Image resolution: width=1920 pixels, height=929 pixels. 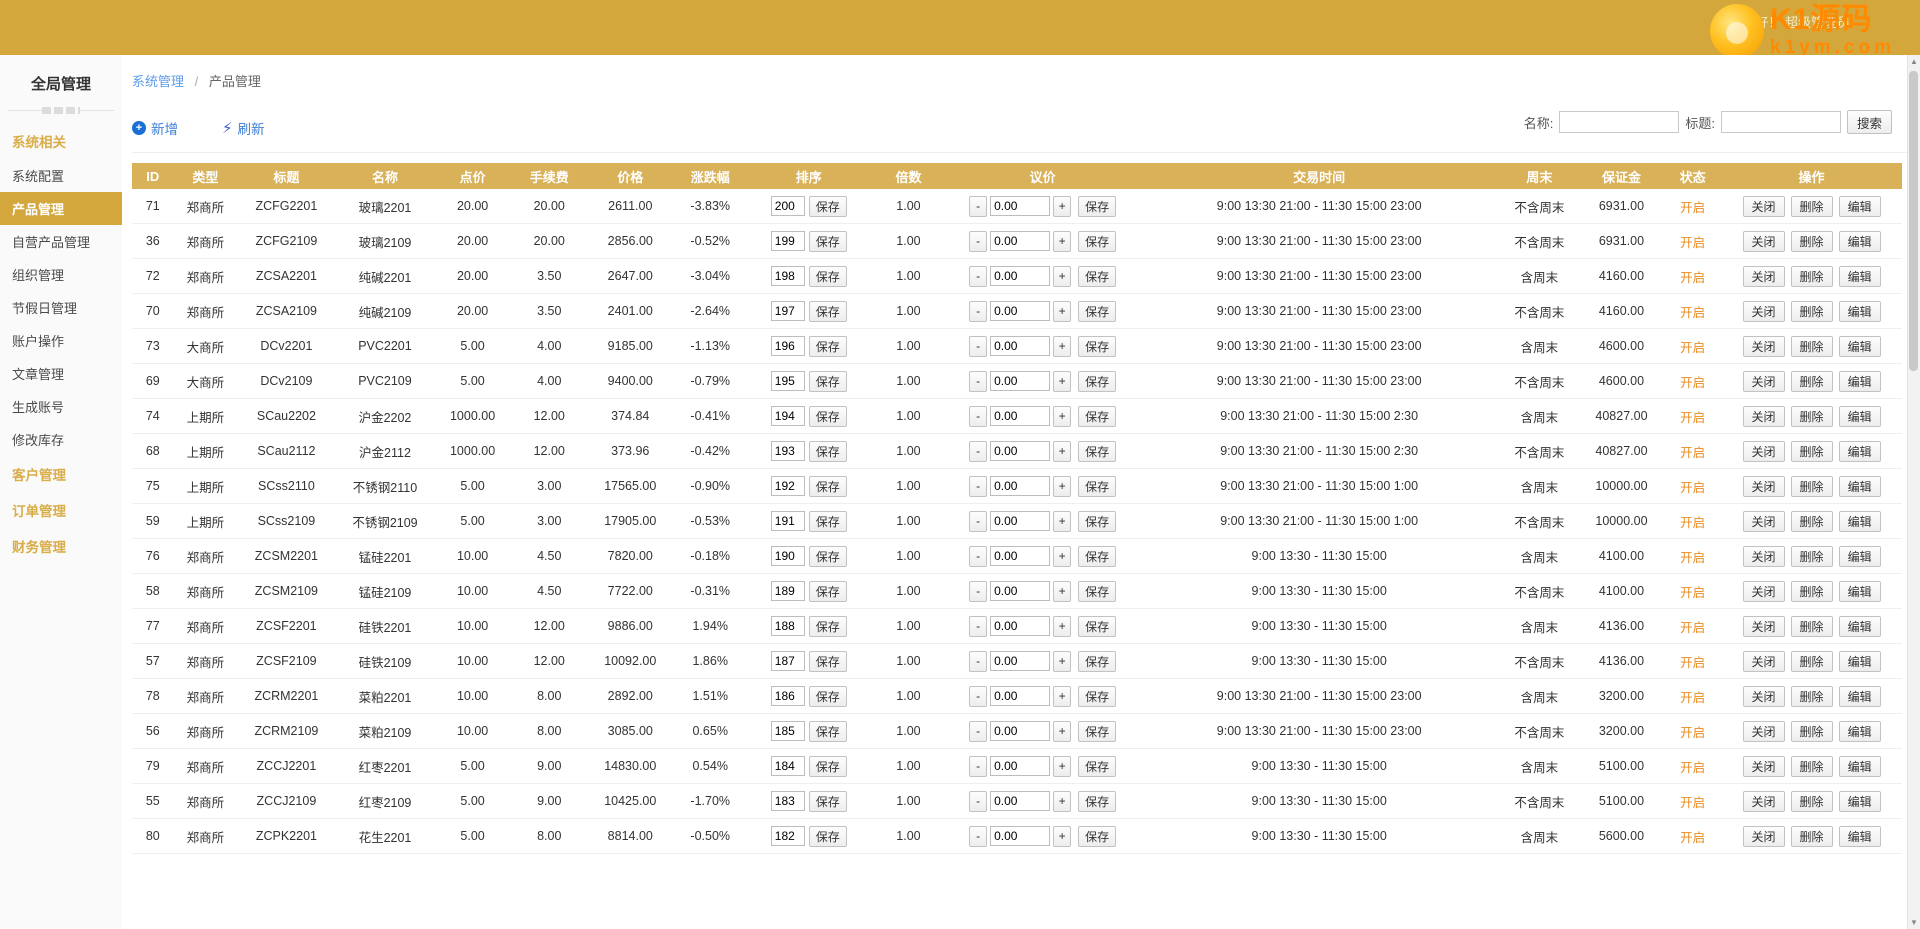 I want to click on sidebar-item-0-4: 节假日管理, so click(x=61, y=307).